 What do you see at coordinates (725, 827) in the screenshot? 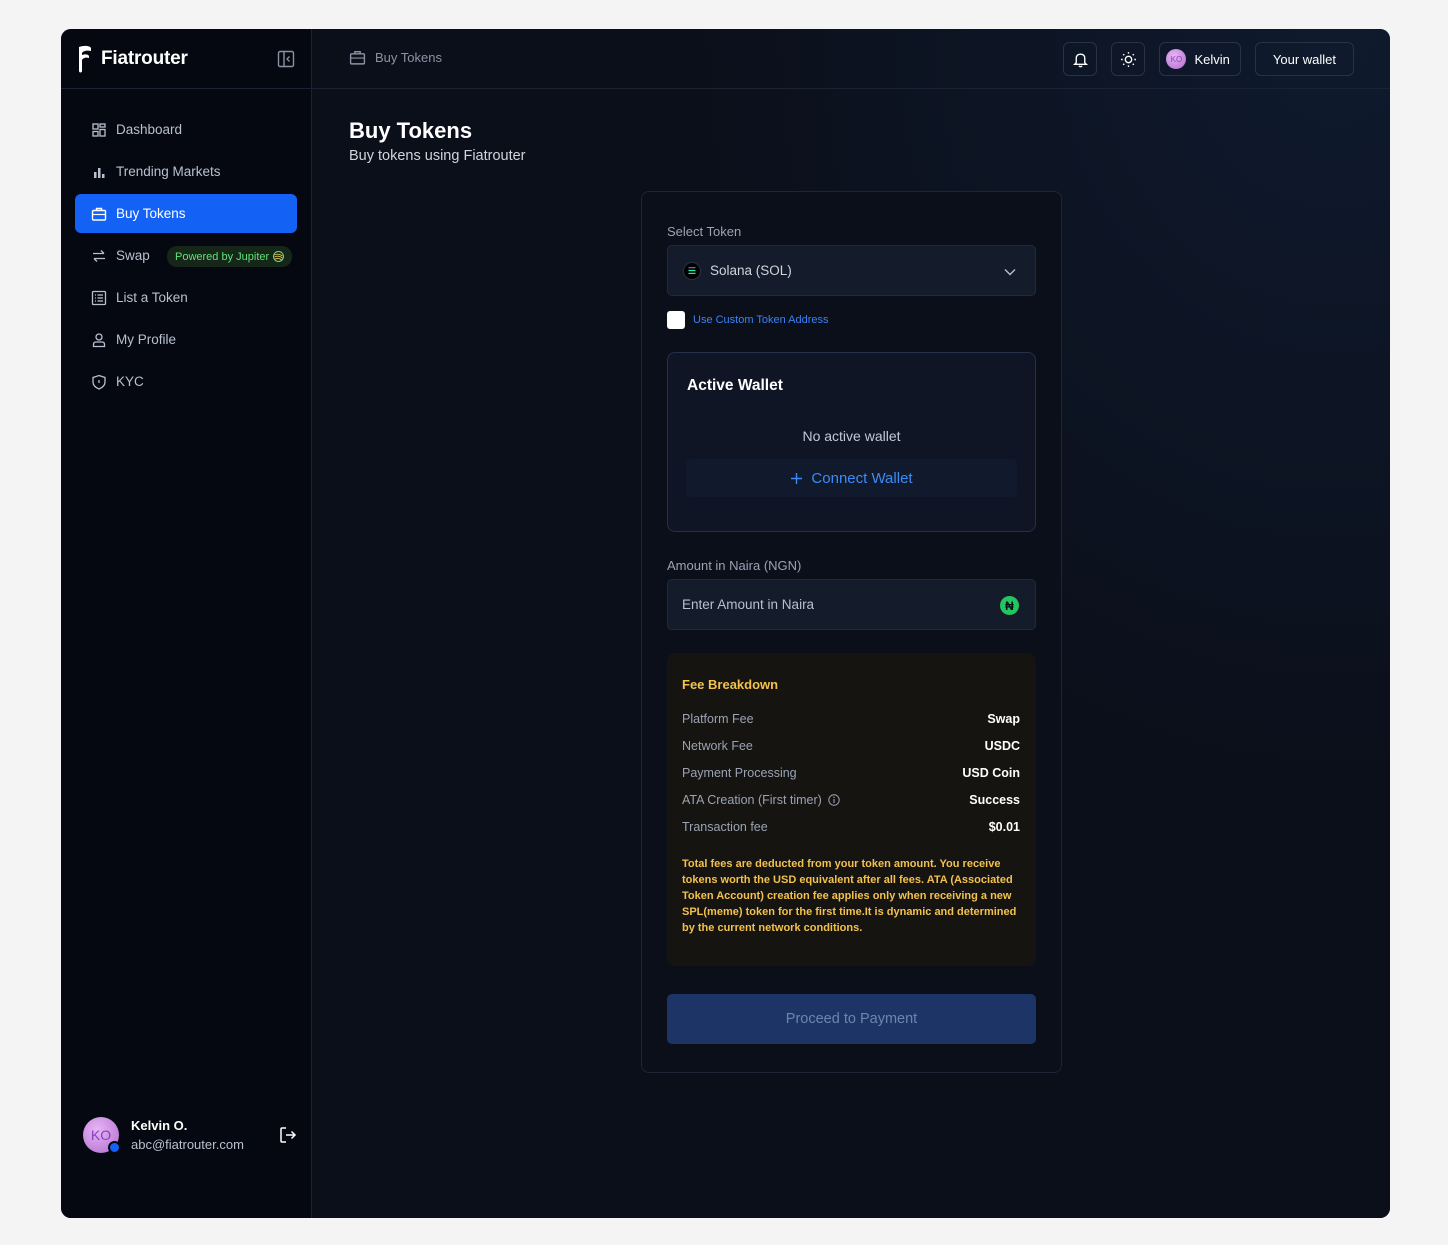
I see `fee-label: Transaction fee` at bounding box center [725, 827].